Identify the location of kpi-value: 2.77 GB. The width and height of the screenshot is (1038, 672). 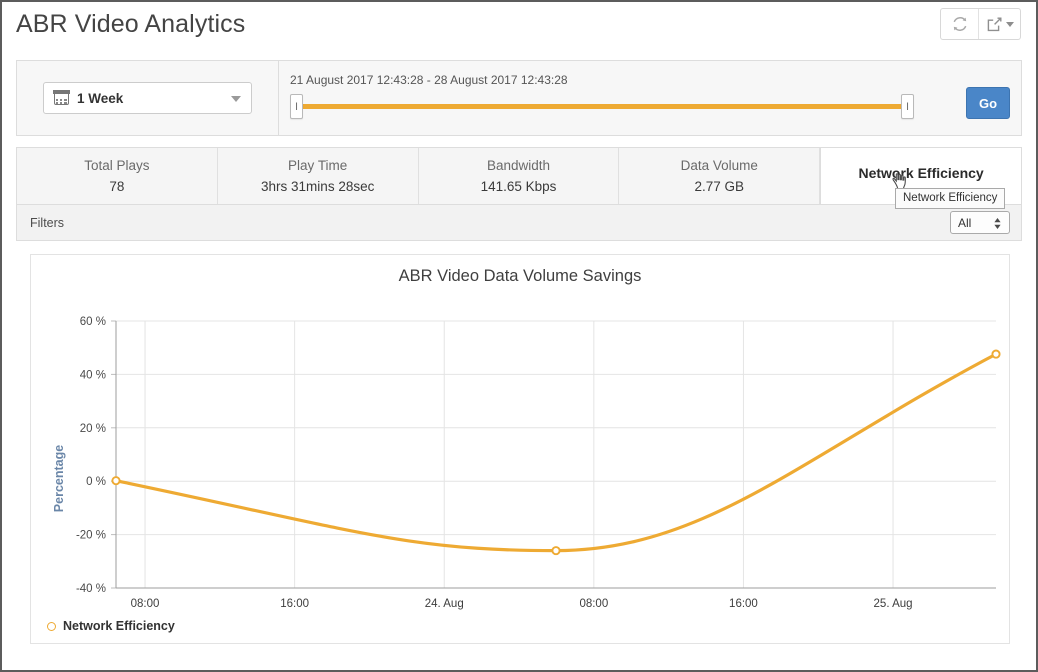
(719, 186).